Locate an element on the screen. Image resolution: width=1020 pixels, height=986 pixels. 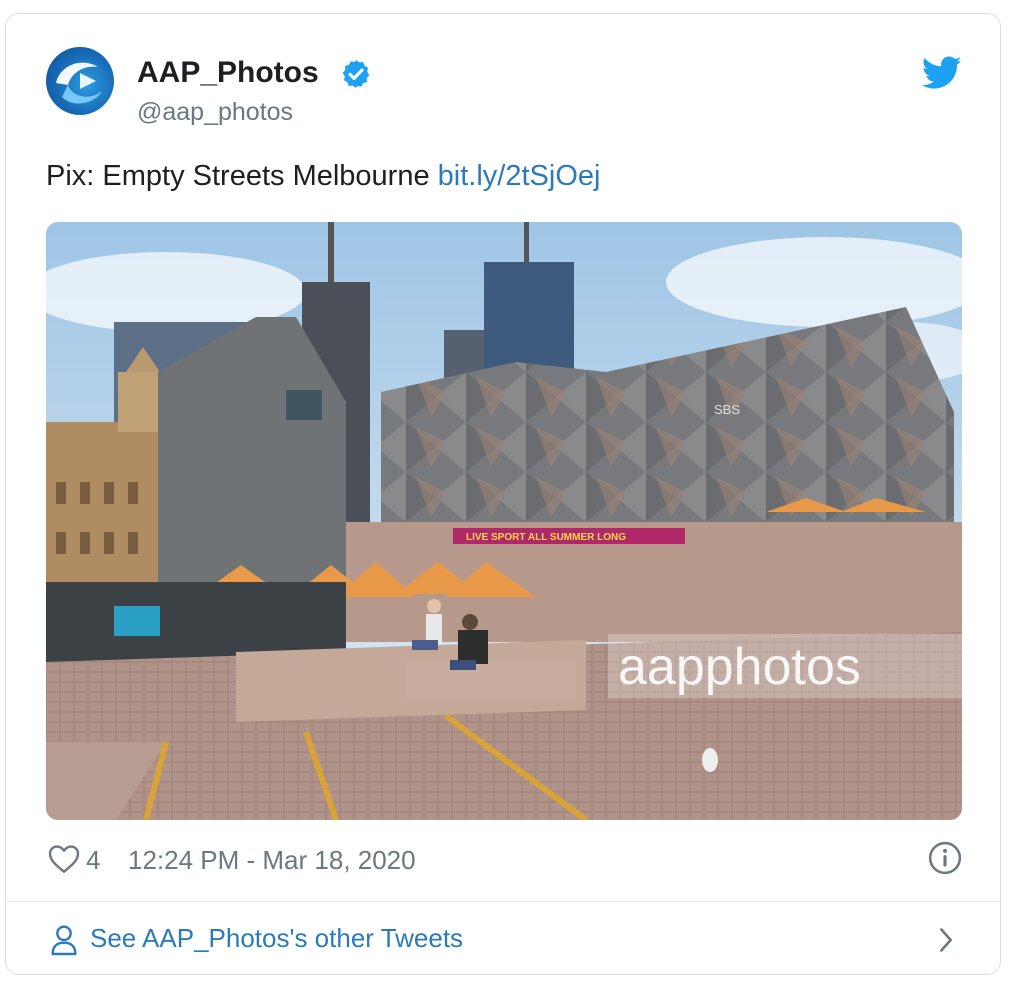
sbs-logo: SBS is located at coordinates (727, 409).